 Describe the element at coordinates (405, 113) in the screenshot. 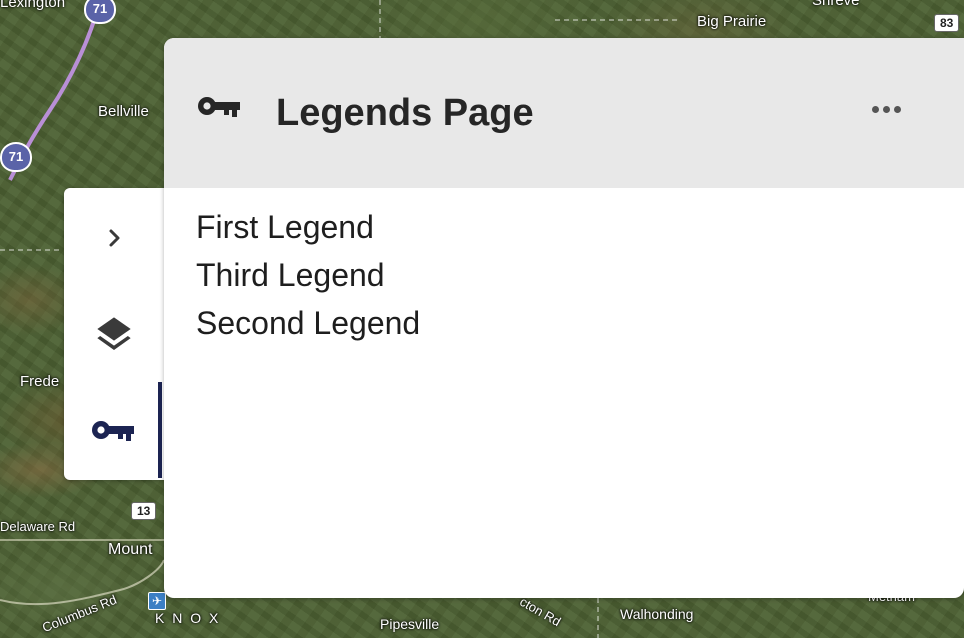

I see `page-title: Legends Page` at that location.